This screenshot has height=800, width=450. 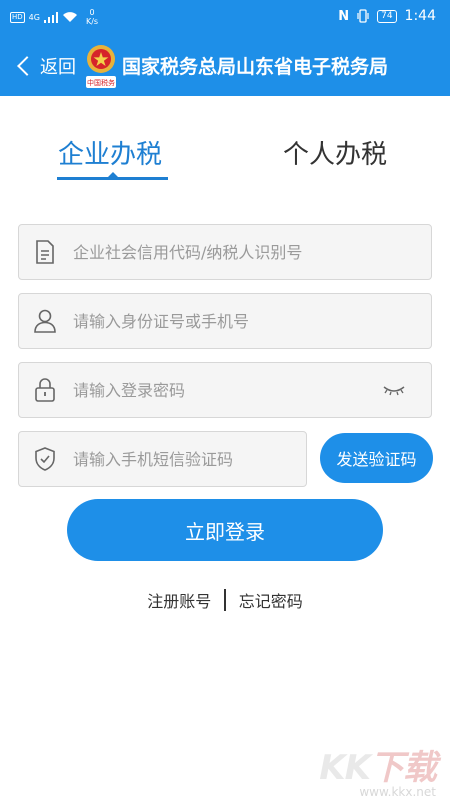 What do you see at coordinates (189, 459) in the screenshot?
I see `sms-code-input` at bounding box center [189, 459].